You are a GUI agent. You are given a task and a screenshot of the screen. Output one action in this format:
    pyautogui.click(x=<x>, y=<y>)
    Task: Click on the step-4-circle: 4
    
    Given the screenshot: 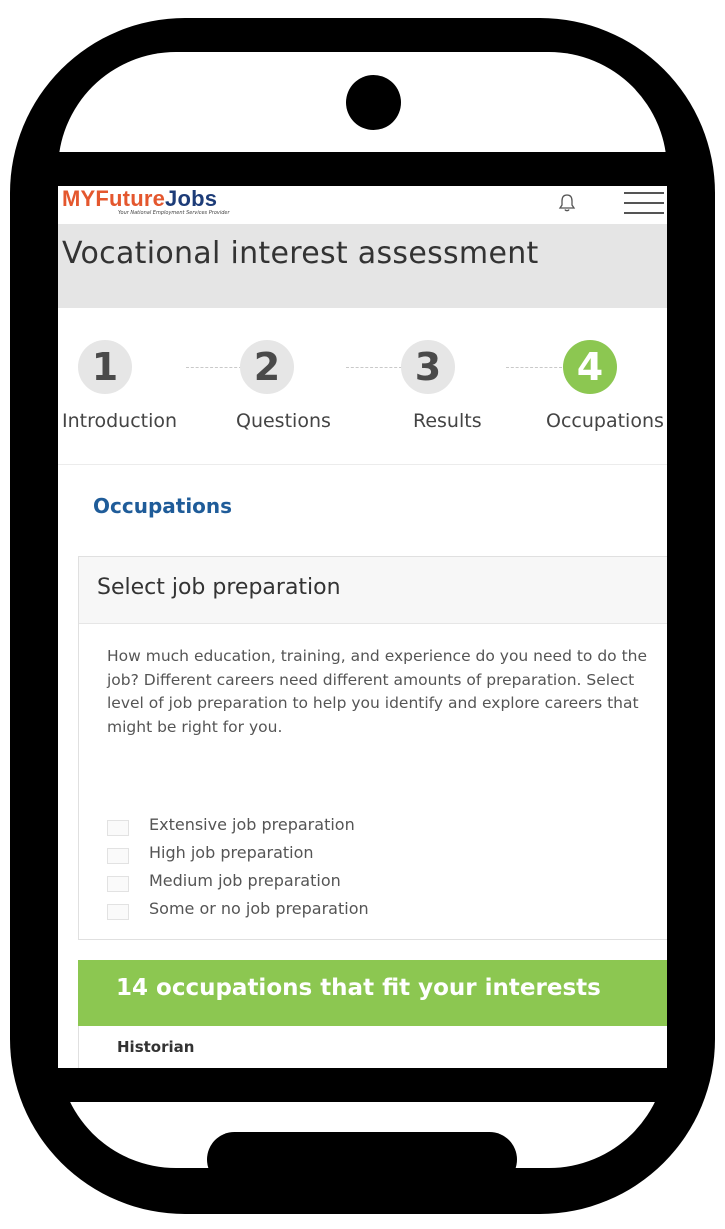 What is the action you would take?
    pyautogui.click(x=590, y=367)
    